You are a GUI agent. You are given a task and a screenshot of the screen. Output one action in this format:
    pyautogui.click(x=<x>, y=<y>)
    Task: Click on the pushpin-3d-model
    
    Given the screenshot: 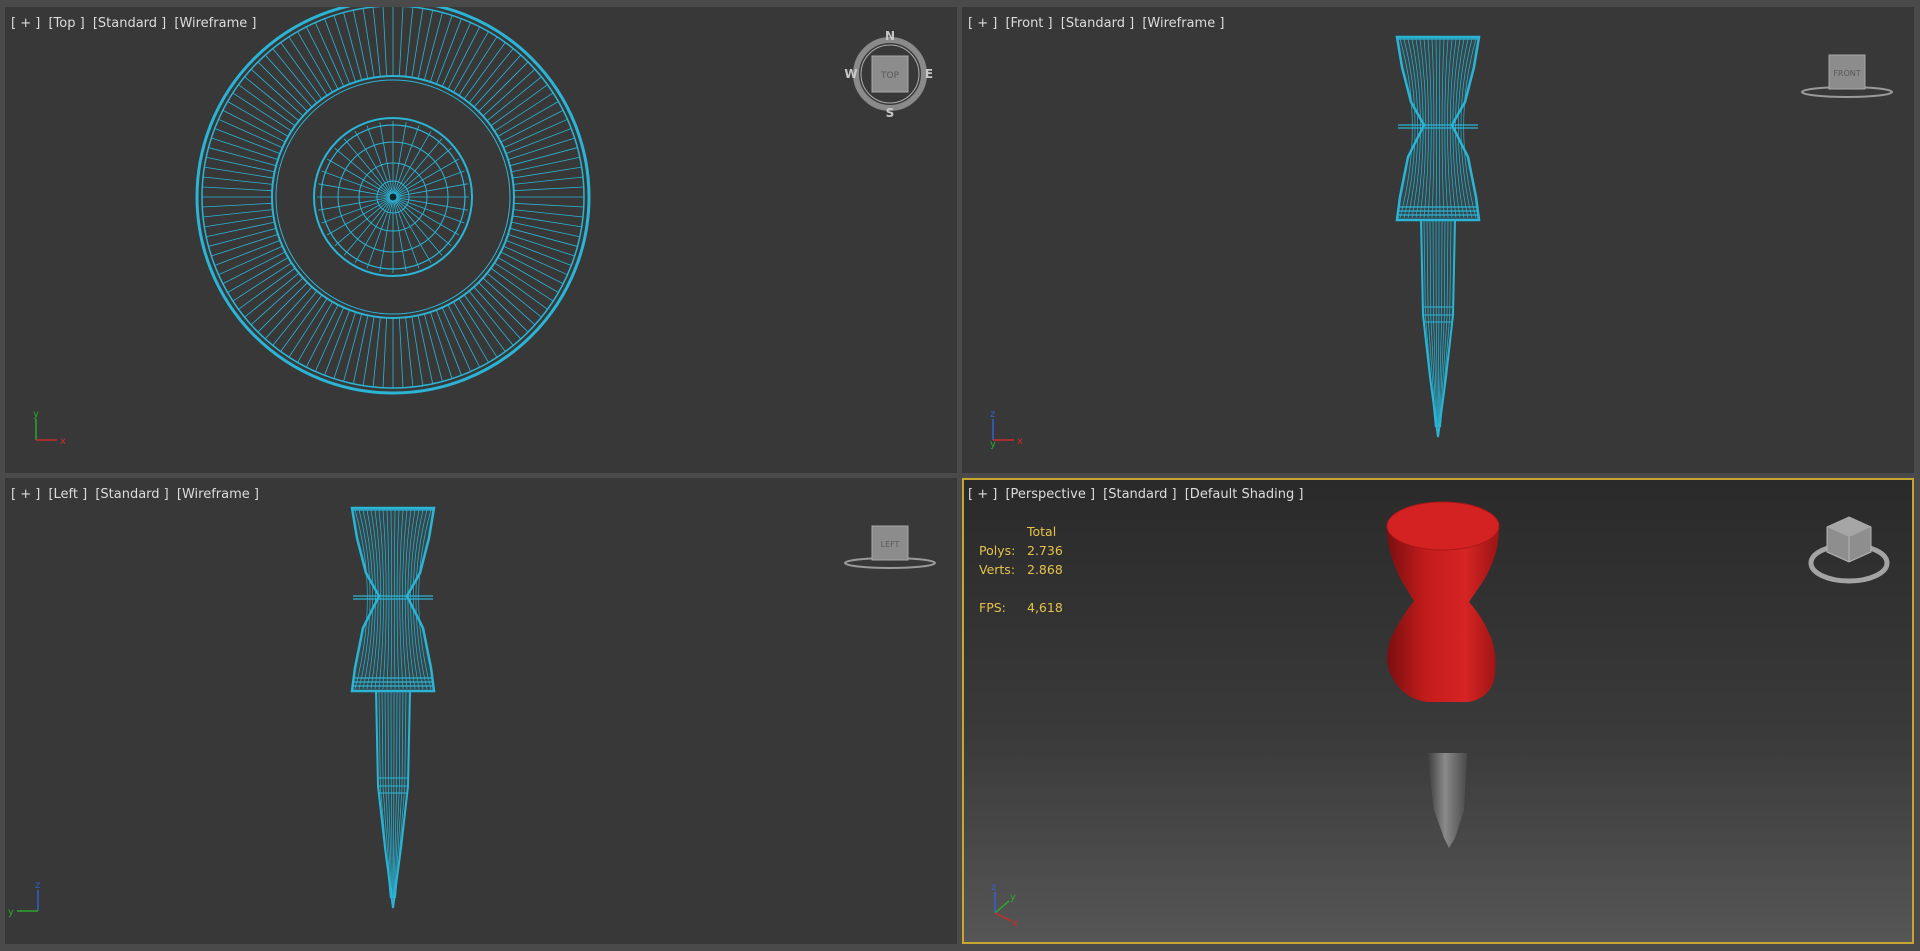 What is the action you would take?
    pyautogui.click(x=1443, y=674)
    